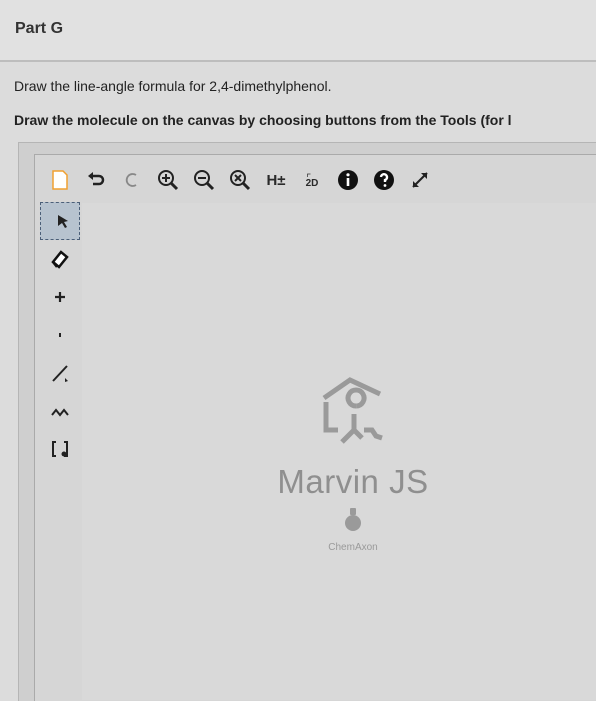 This screenshot has width=596, height=701. I want to click on new-document-button, so click(60, 180).